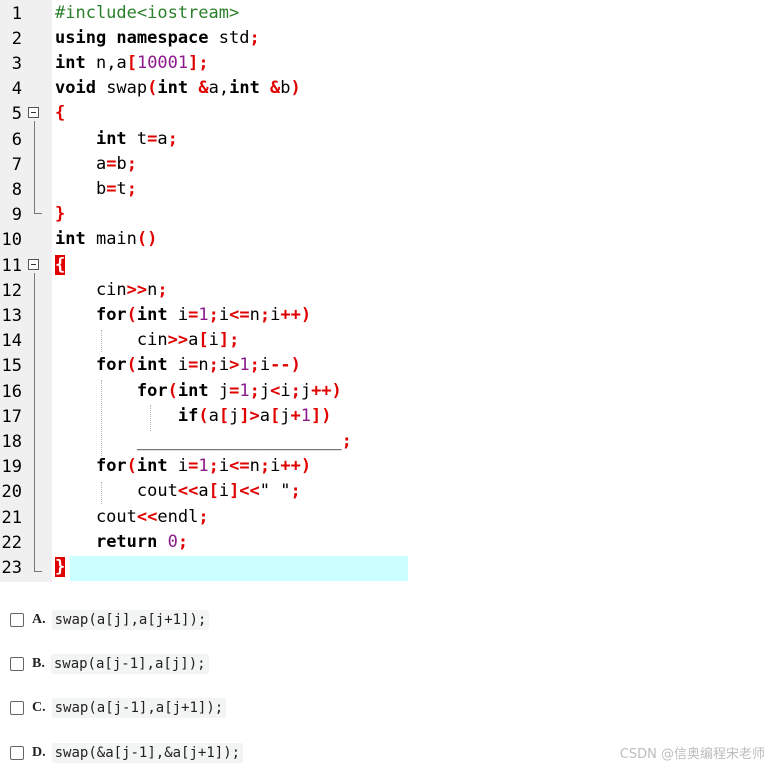  Describe the element at coordinates (127, 753) in the screenshot. I see `option-d: D. swap(&a[j-1],&a[j+1]);` at that location.